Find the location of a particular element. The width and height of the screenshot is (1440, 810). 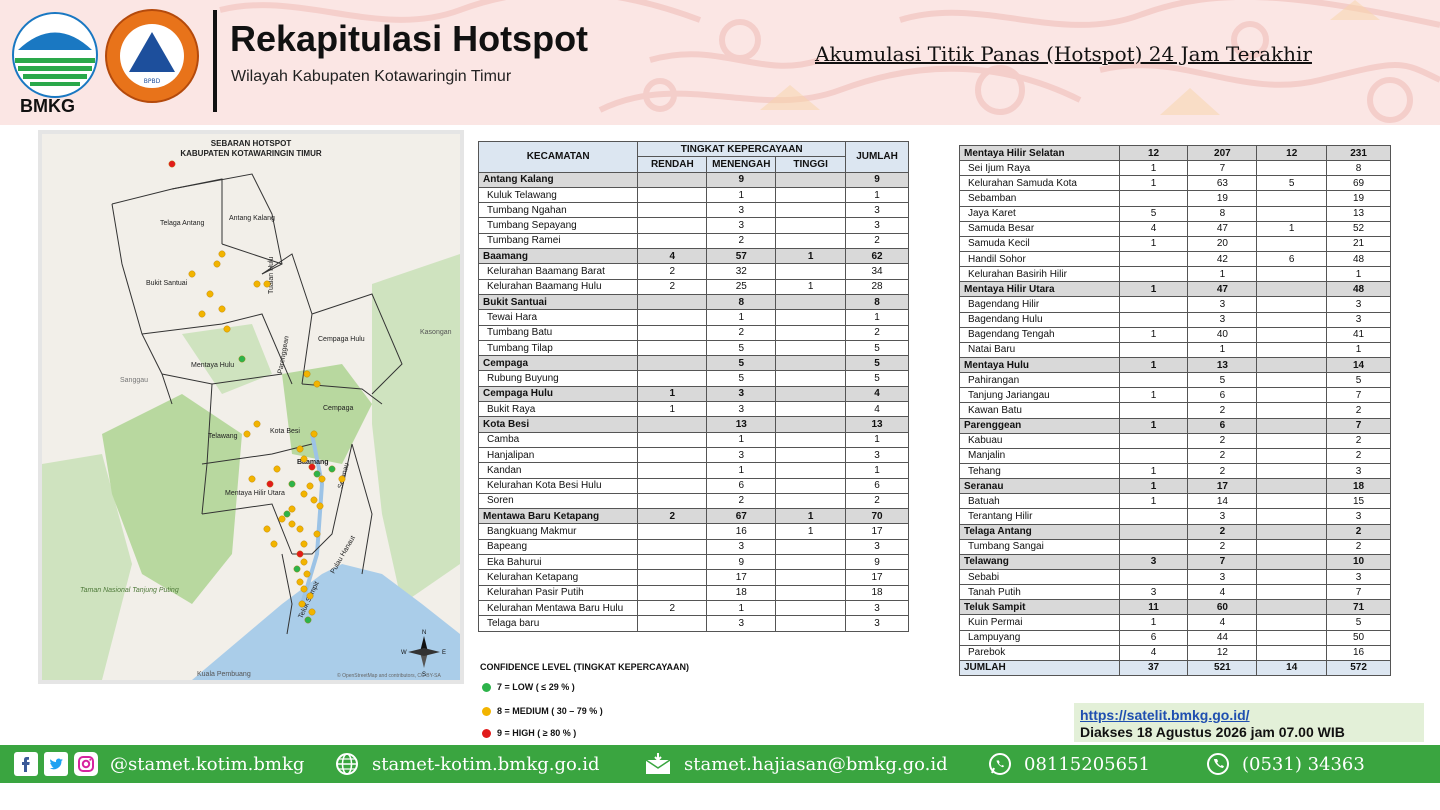

cell-name: Kelurahan Pasir Putih is located at coordinates (558, 592).